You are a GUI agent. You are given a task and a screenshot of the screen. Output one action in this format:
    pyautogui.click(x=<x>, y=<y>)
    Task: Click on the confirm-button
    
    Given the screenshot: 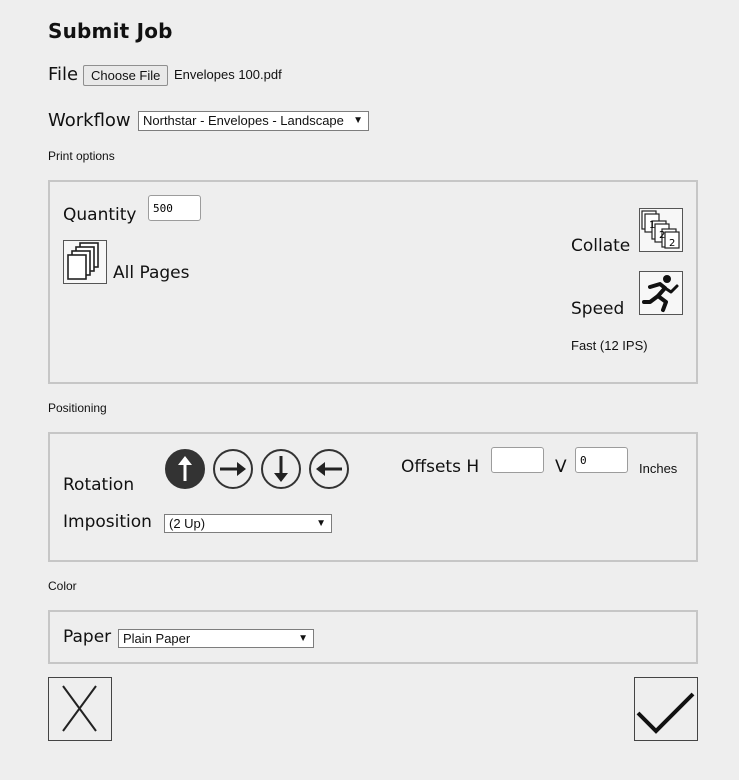 What is the action you would take?
    pyautogui.click(x=666, y=709)
    